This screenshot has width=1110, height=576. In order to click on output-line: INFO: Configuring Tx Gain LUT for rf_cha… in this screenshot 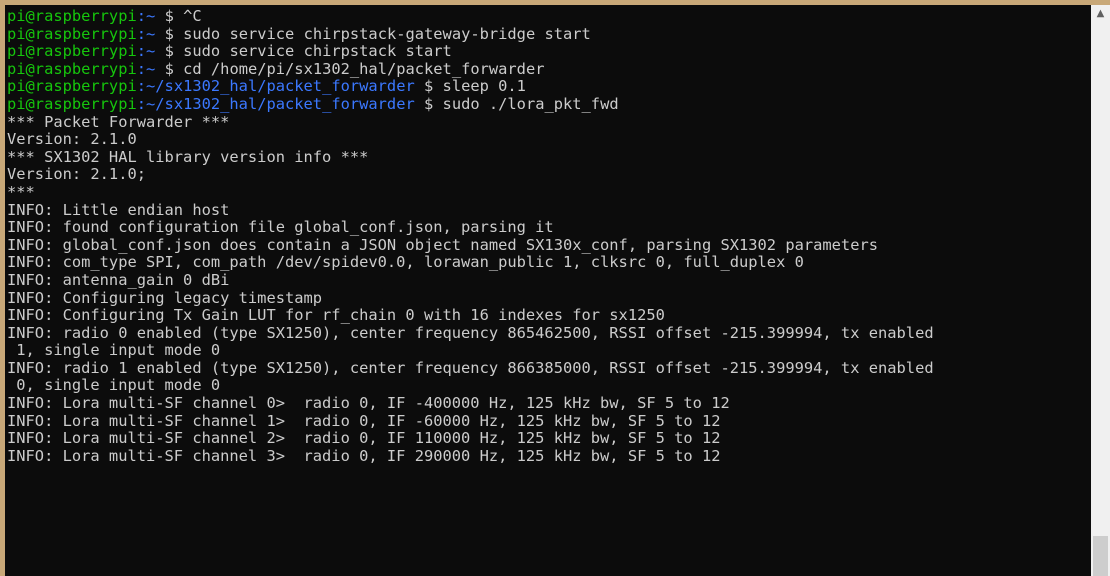, I will do `click(470, 315)`.